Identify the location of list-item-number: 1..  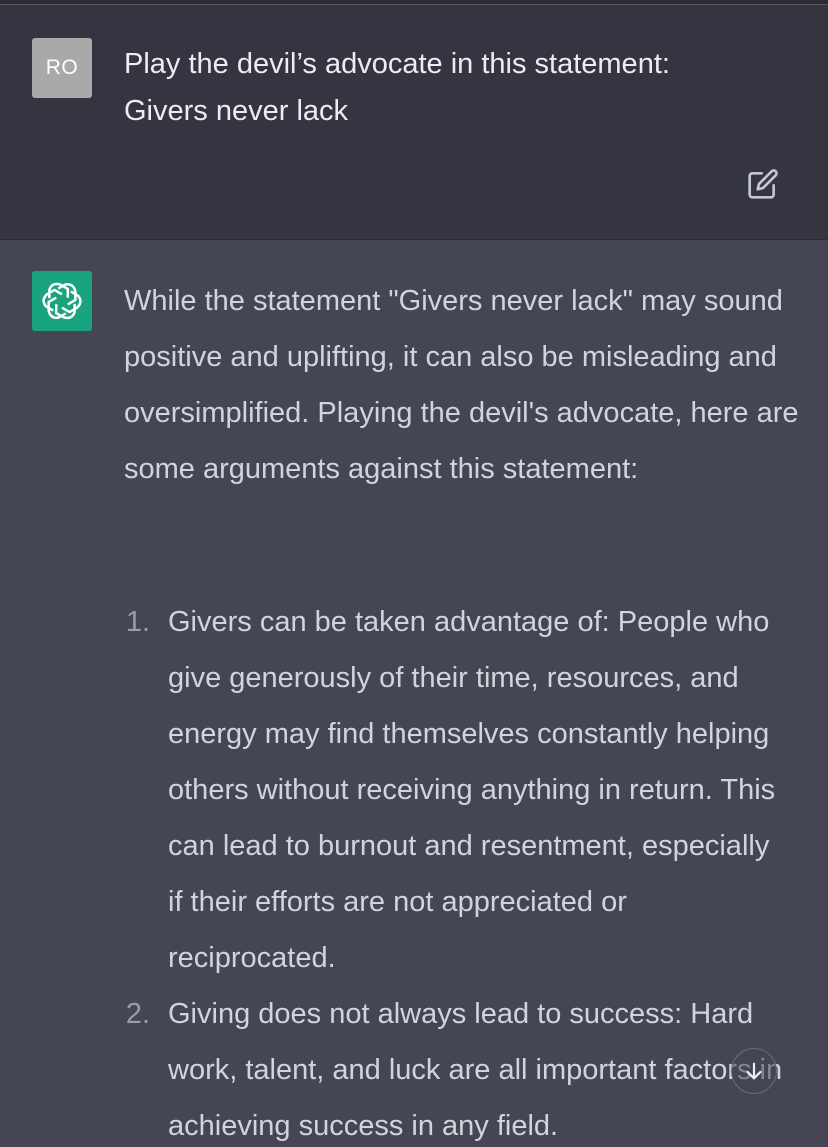
(137, 622).